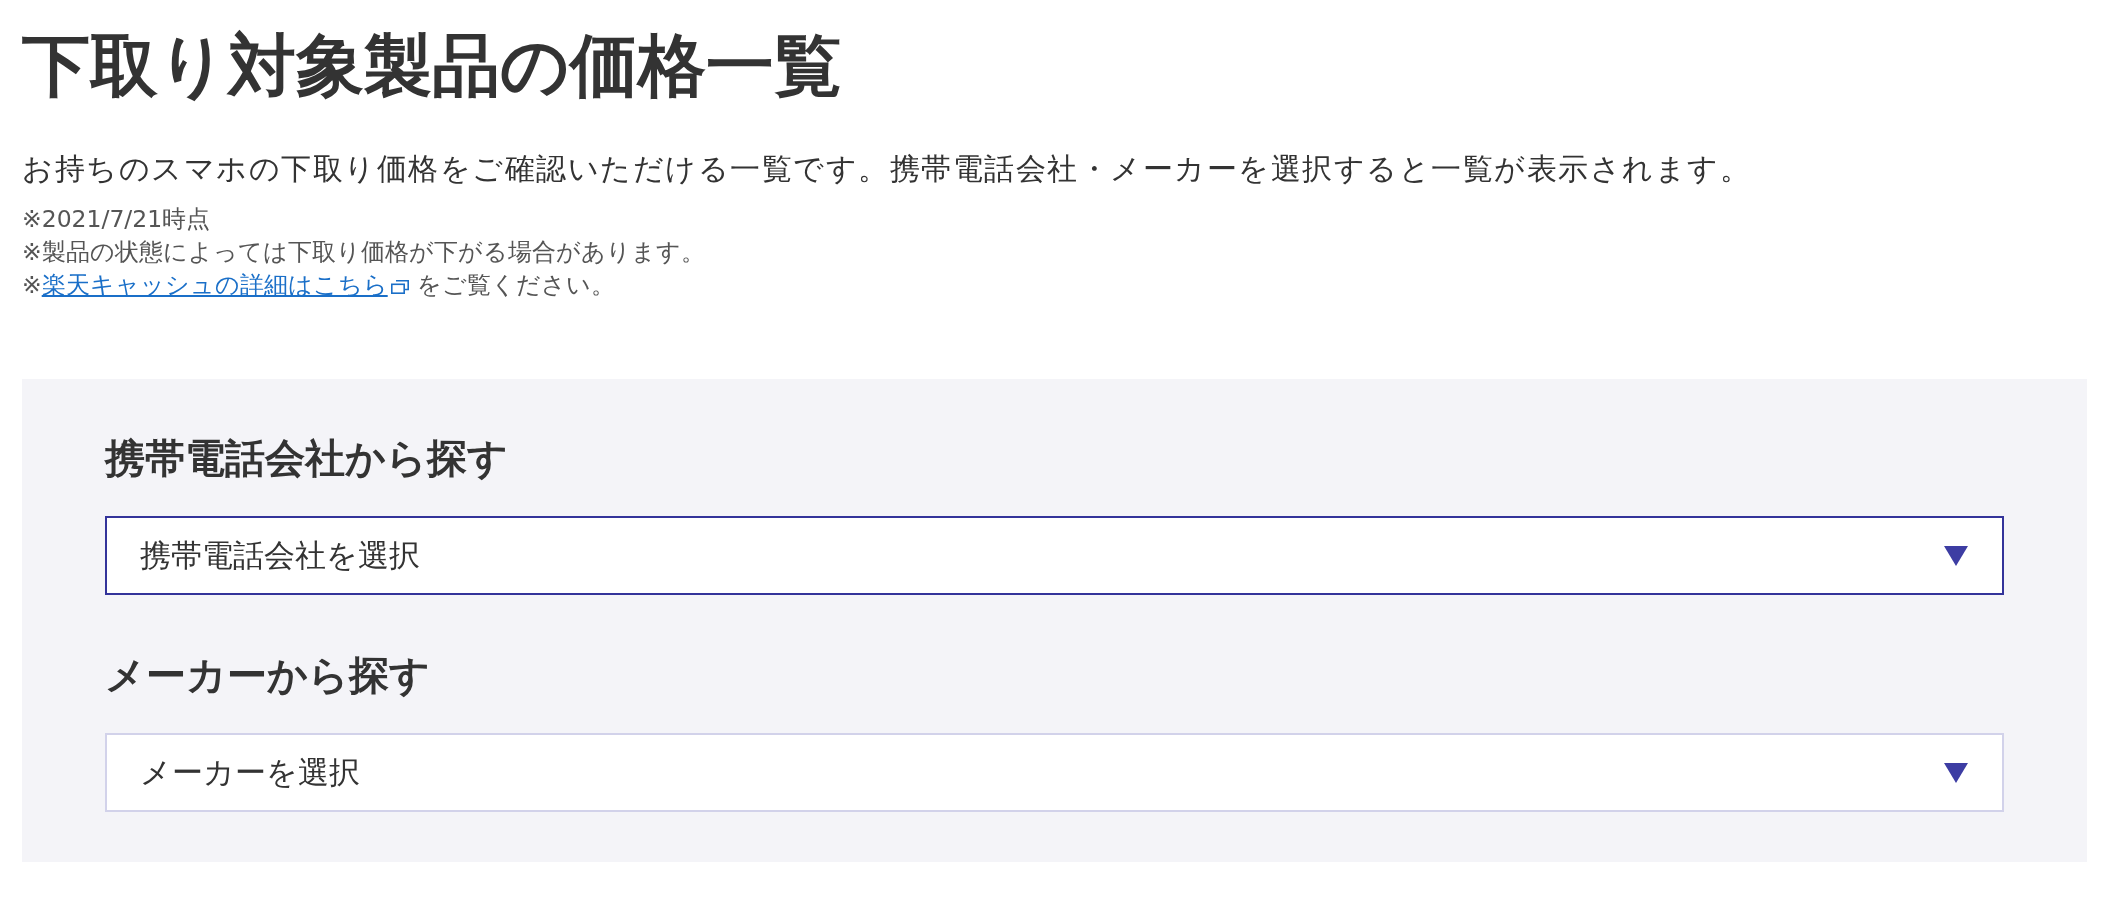 Image resolution: width=2120 pixels, height=904 pixels. I want to click on note-text: ※製品の状態によっては下取り価格が下がる場合があります。, so click(364, 252).